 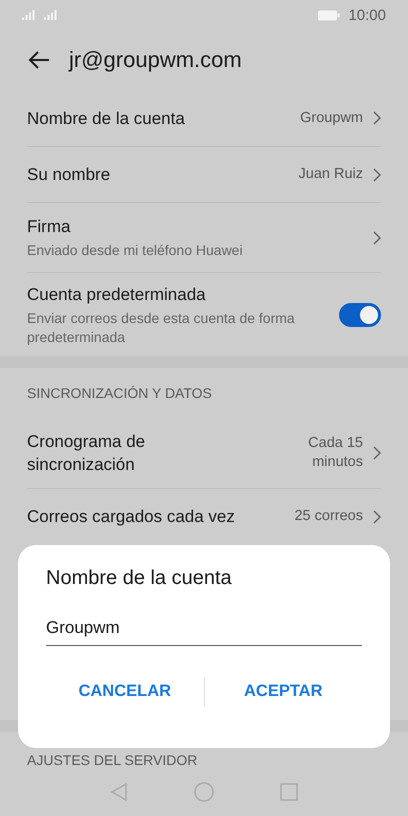 I want to click on page-title: jr@groupwm.com, so click(x=155, y=60).